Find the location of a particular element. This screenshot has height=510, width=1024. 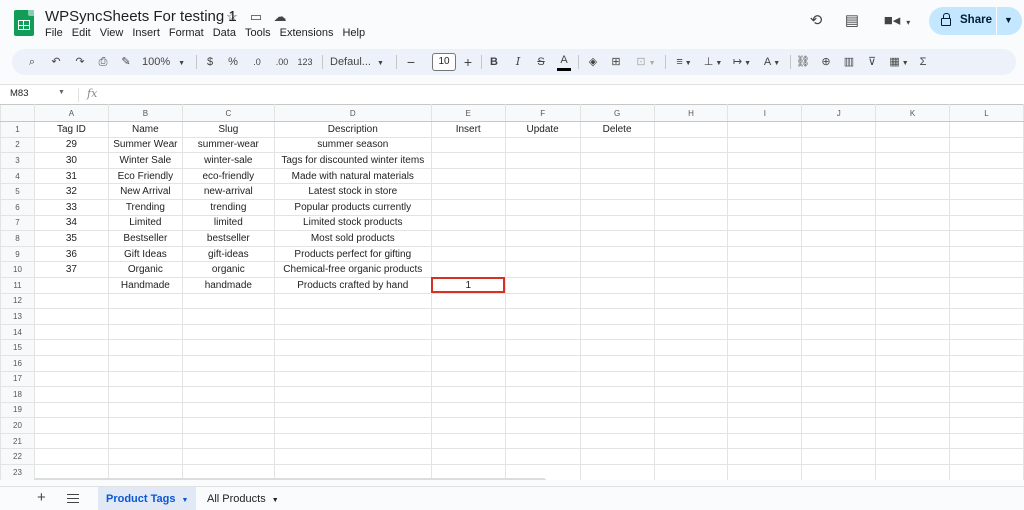

cell: Chemical-free organic products is located at coordinates (352, 269).